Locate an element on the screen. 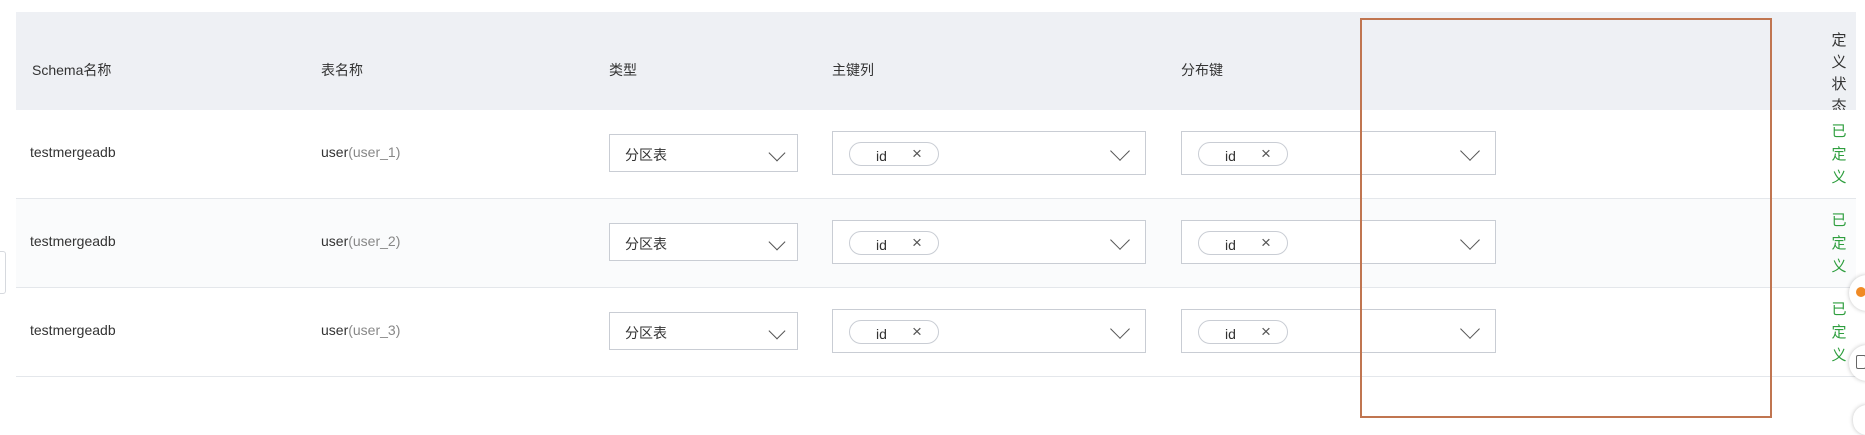 This screenshot has width=1865, height=435. header-distribution-key: 分布键 is located at coordinates (1202, 70).